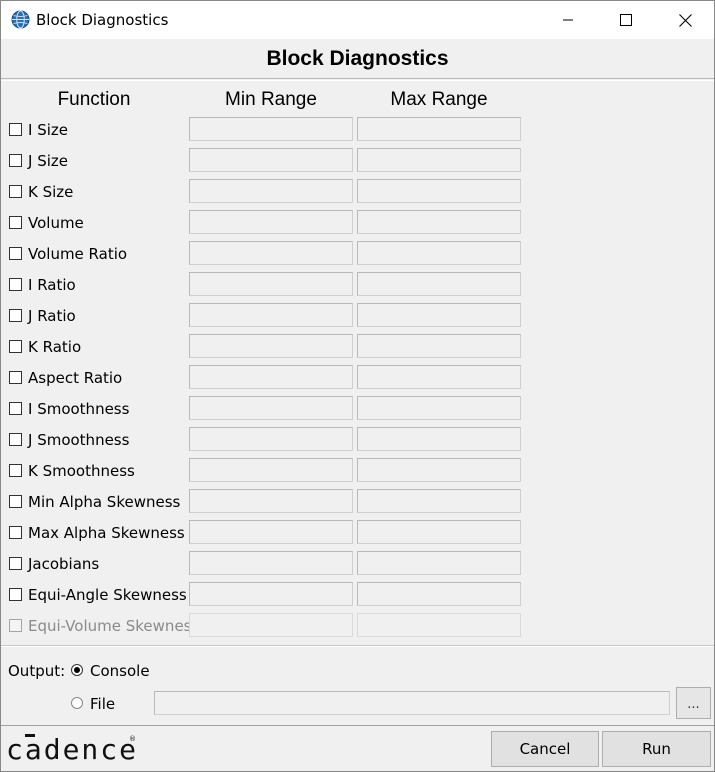  I want to click on function-label: Max Alpha Skewness, so click(106, 533).